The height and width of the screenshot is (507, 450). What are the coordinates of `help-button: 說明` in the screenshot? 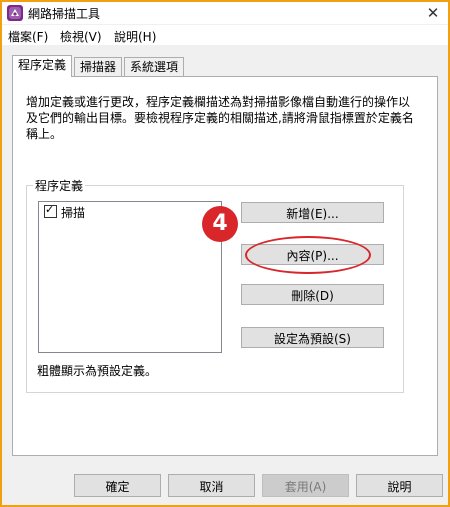 It's located at (399, 485).